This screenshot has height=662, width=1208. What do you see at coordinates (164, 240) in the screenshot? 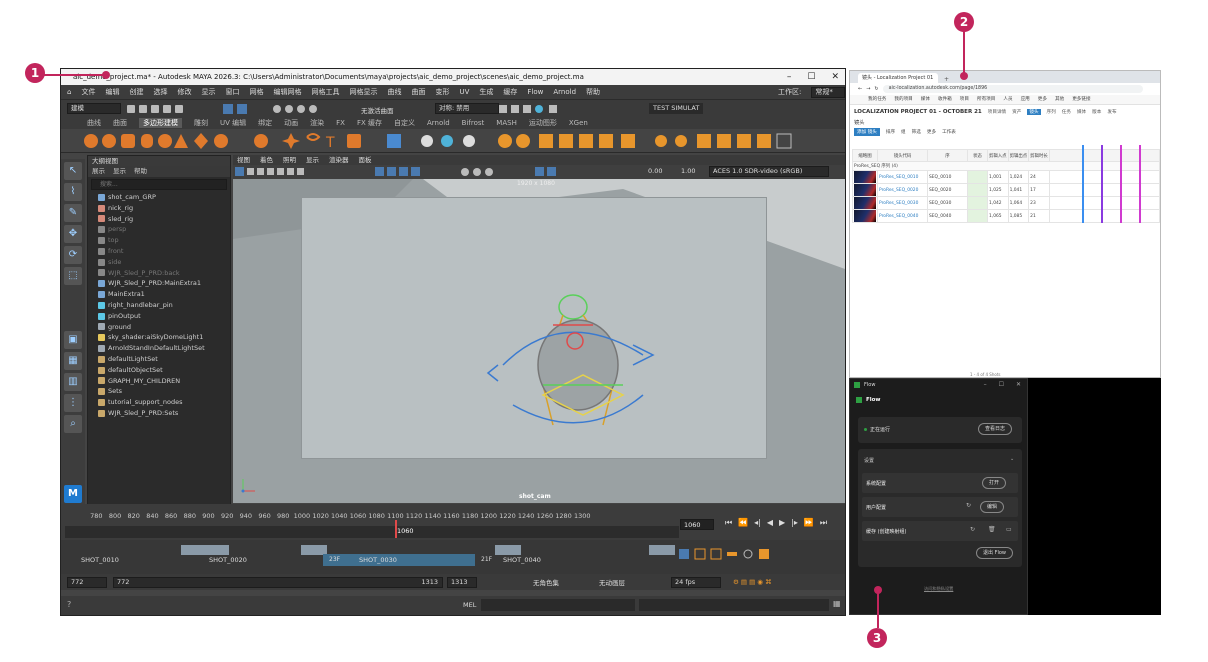
I see `outliner-item: top` at bounding box center [164, 240].